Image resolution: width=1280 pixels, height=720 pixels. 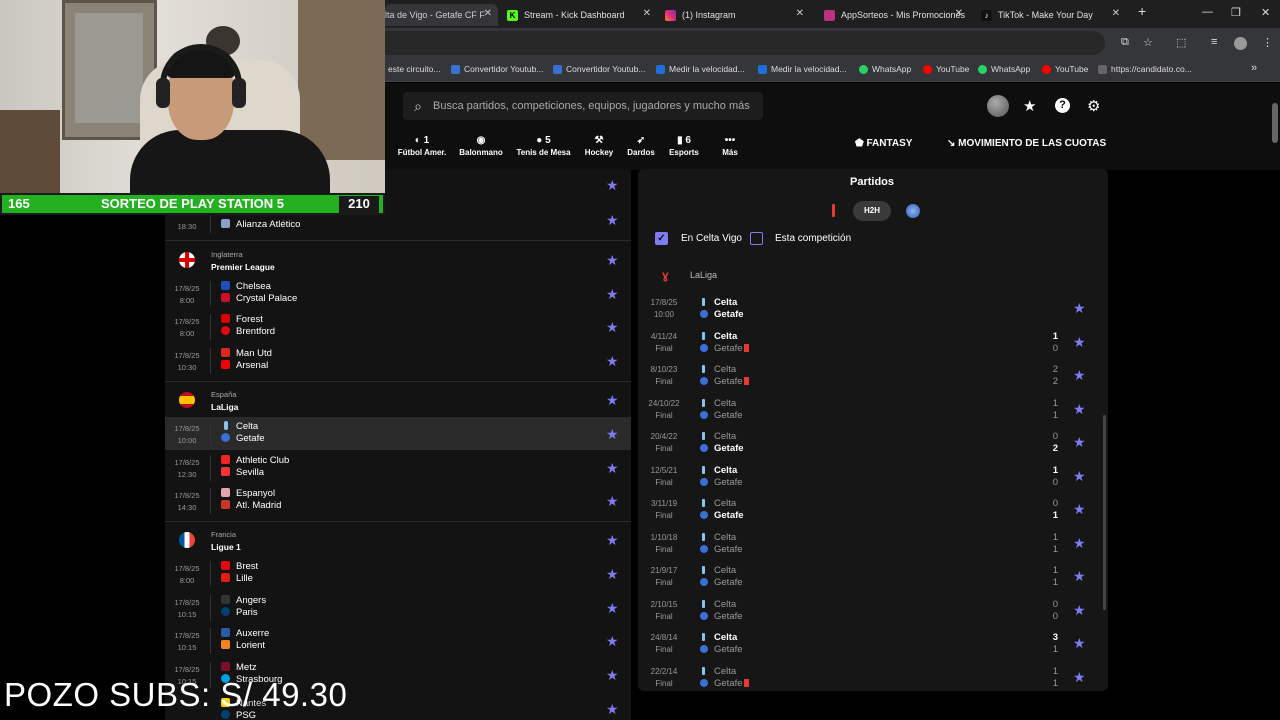 What do you see at coordinates (661, 238) in the screenshot?
I see `team-filter-checkbox: ✓` at bounding box center [661, 238].